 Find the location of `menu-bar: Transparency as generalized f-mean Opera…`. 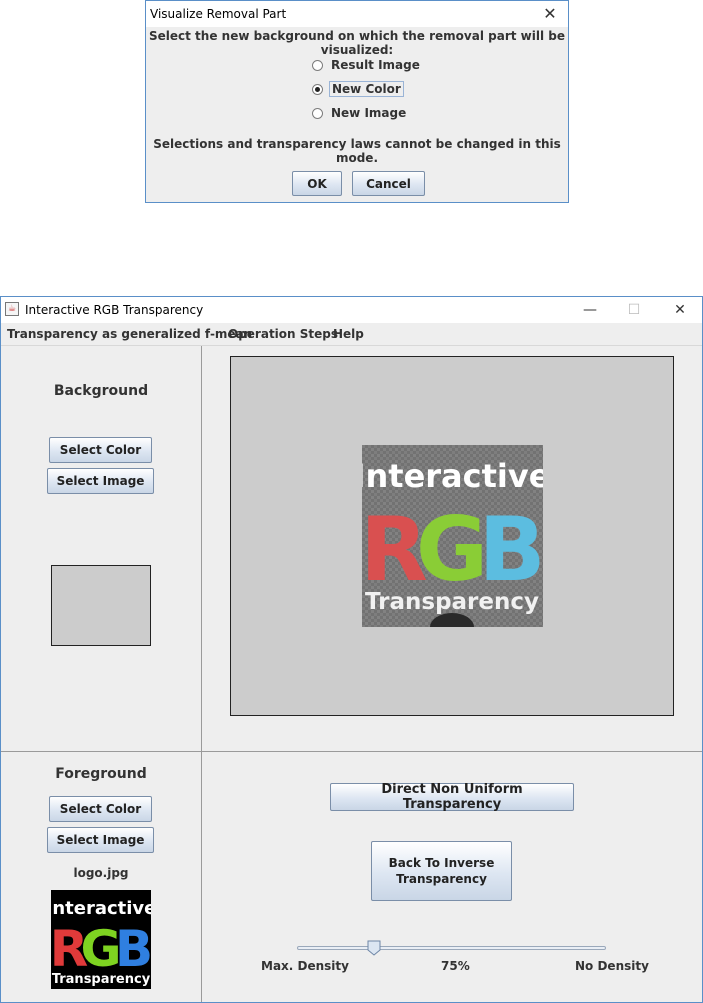

menu-bar: Transparency as generalized f-mean Opera… is located at coordinates (351, 334).